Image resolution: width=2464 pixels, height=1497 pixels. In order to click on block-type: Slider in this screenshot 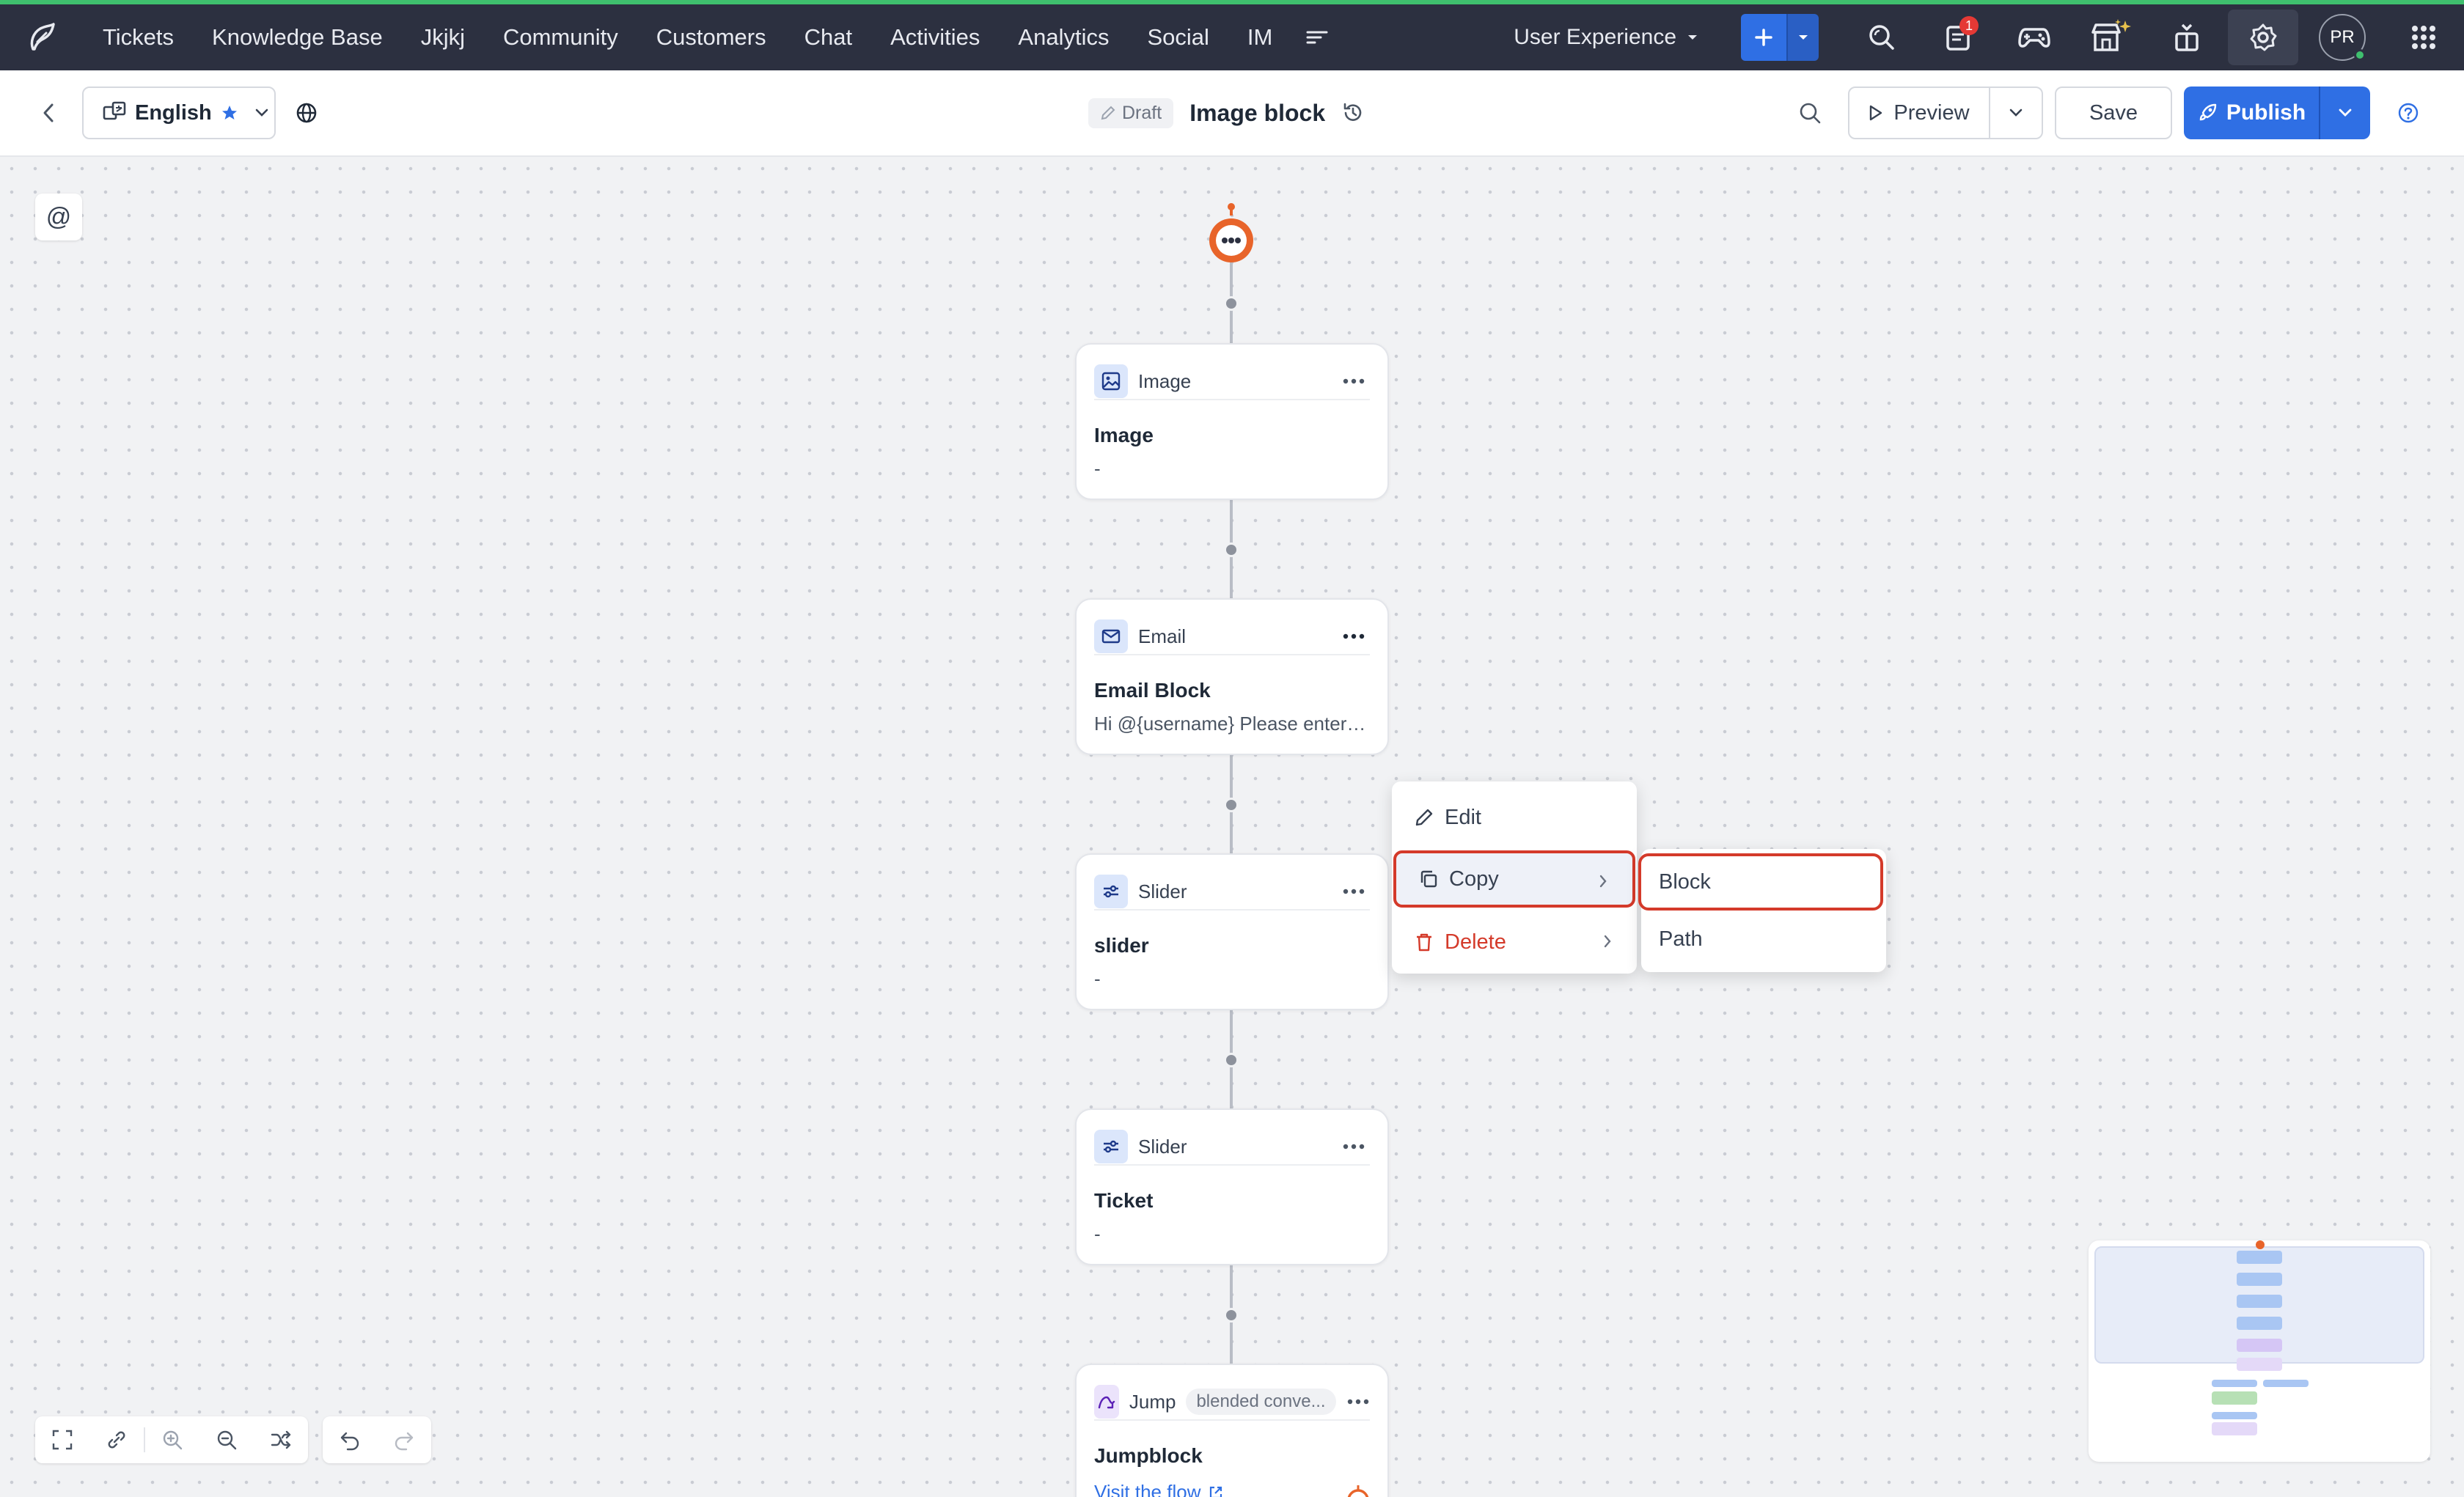, I will do `click(1162, 1147)`.